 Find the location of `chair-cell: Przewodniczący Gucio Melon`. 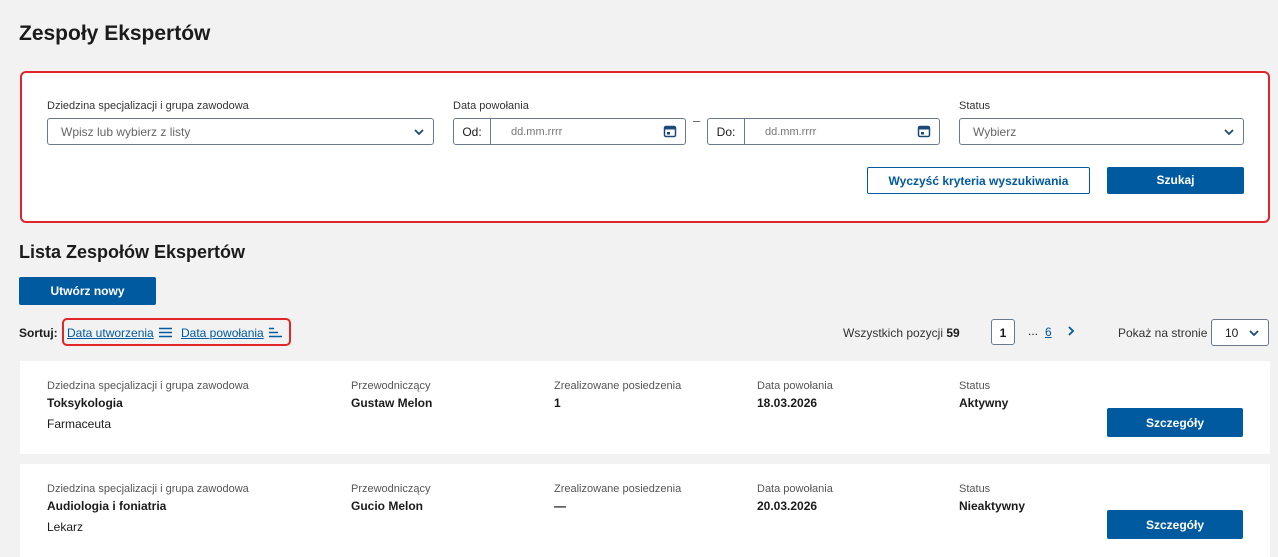

chair-cell: Przewodniczący Gucio Melon is located at coordinates (390, 498).